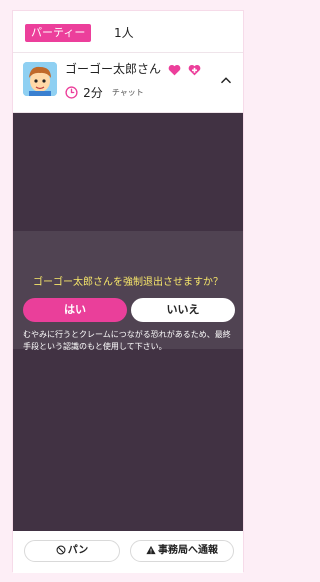  What do you see at coordinates (128, 552) in the screenshot?
I see `footer-actions: パン 事務局へ通報` at bounding box center [128, 552].